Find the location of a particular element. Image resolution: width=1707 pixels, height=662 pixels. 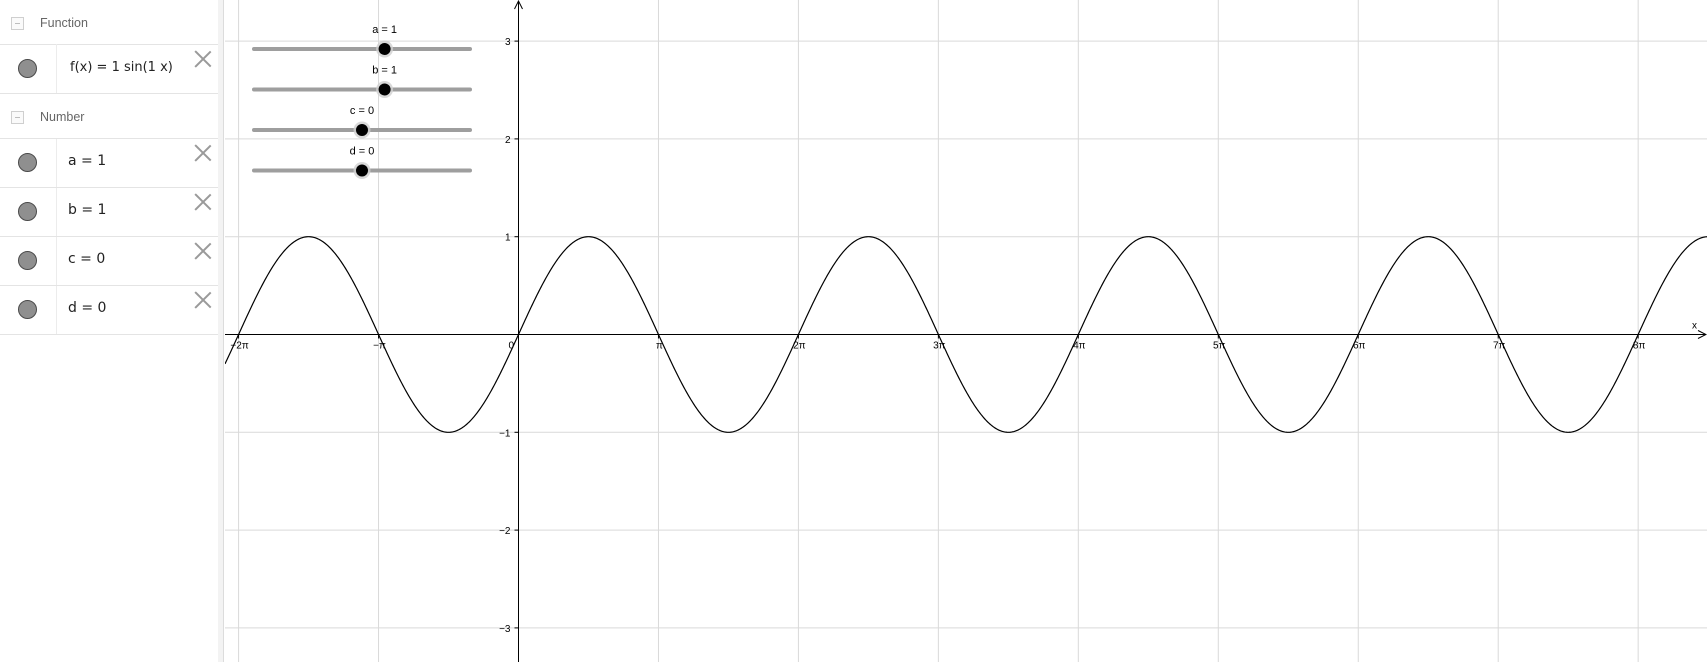

slider-label: c = 0 is located at coordinates (362, 111).